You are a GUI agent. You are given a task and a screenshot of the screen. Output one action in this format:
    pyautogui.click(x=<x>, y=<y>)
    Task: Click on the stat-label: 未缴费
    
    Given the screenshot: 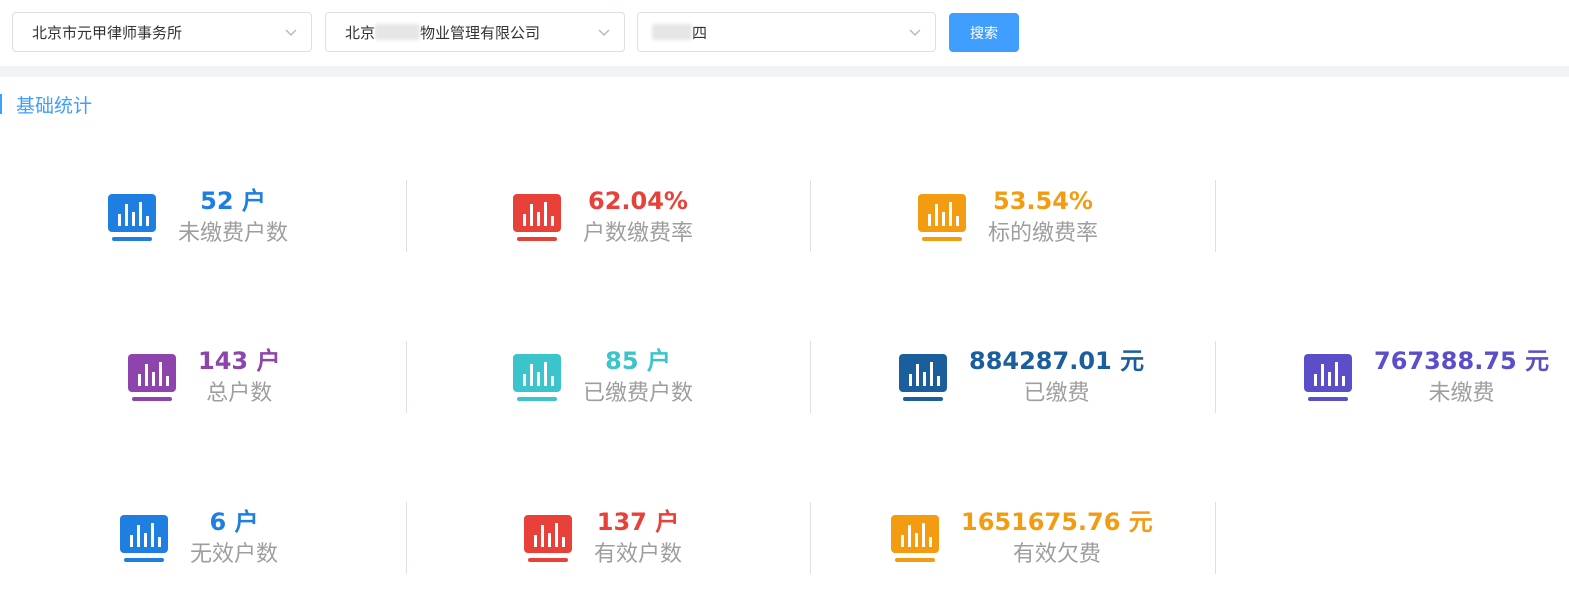 What is the action you would take?
    pyautogui.click(x=1461, y=393)
    